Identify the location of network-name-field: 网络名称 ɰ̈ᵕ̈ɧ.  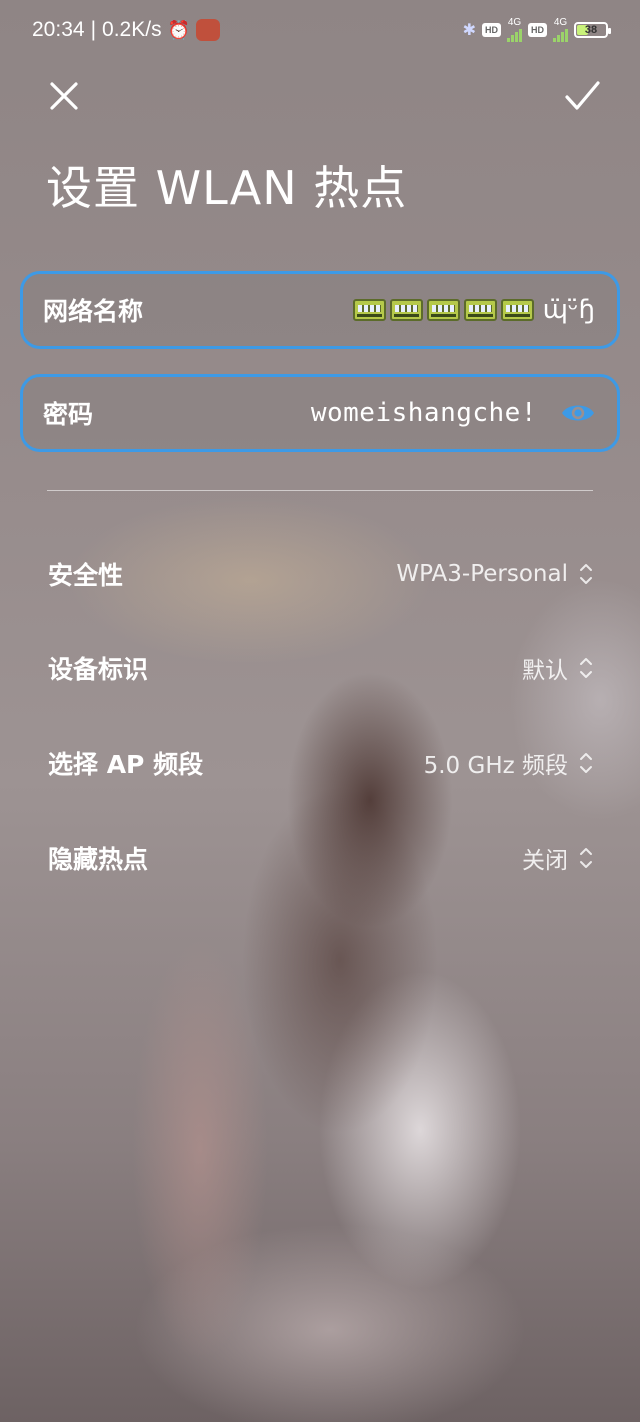
(320, 310).